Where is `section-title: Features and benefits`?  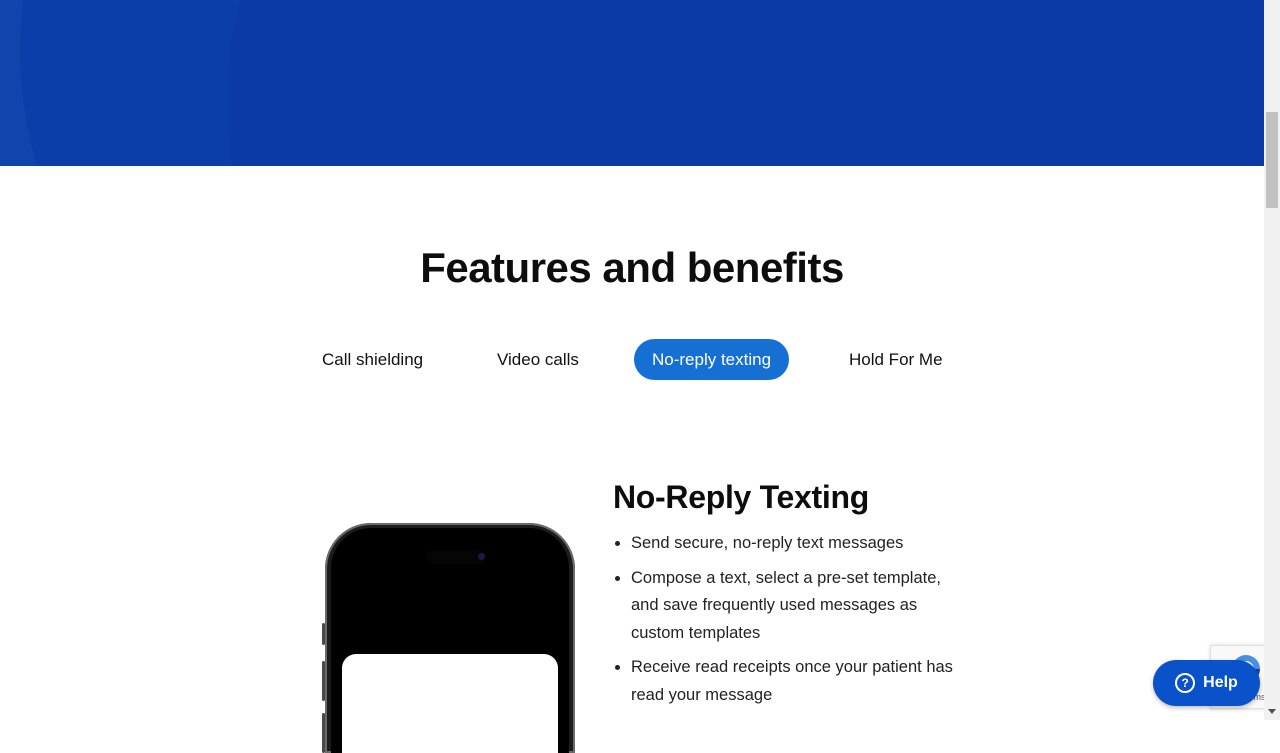 section-title: Features and benefits is located at coordinates (632, 267).